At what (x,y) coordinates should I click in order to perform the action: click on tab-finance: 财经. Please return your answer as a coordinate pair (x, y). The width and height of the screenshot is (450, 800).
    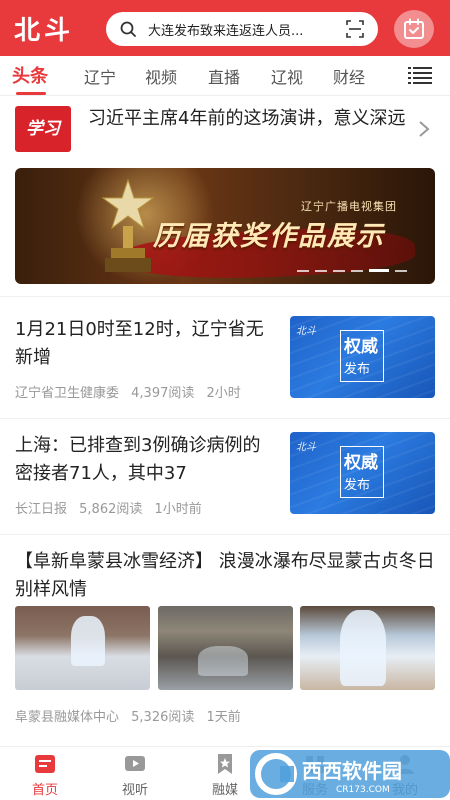
    Looking at the image, I should click on (349, 76).